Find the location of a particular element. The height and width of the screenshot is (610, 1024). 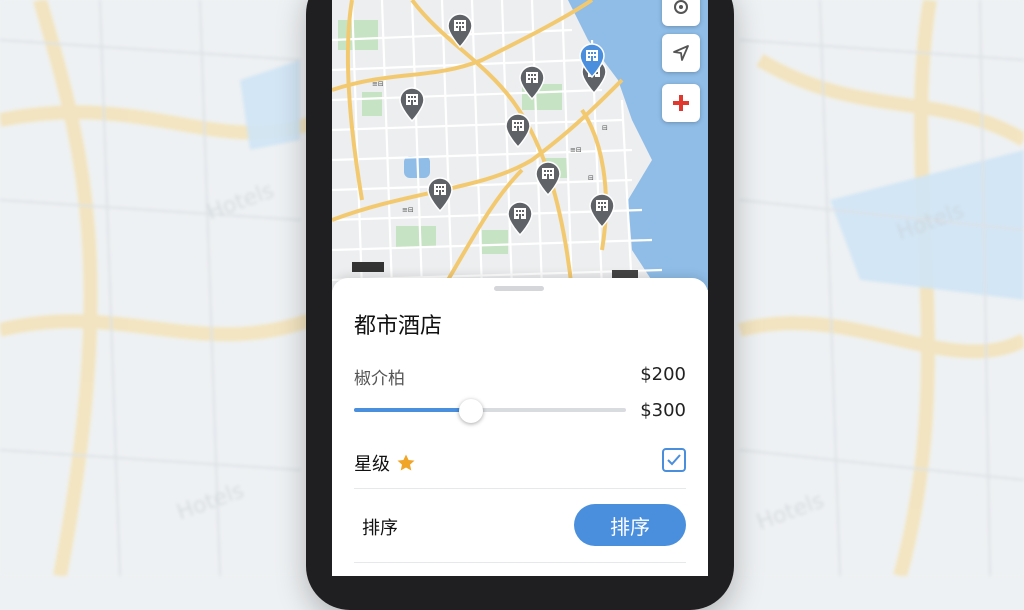

hospital-layer-button is located at coordinates (681, 103).